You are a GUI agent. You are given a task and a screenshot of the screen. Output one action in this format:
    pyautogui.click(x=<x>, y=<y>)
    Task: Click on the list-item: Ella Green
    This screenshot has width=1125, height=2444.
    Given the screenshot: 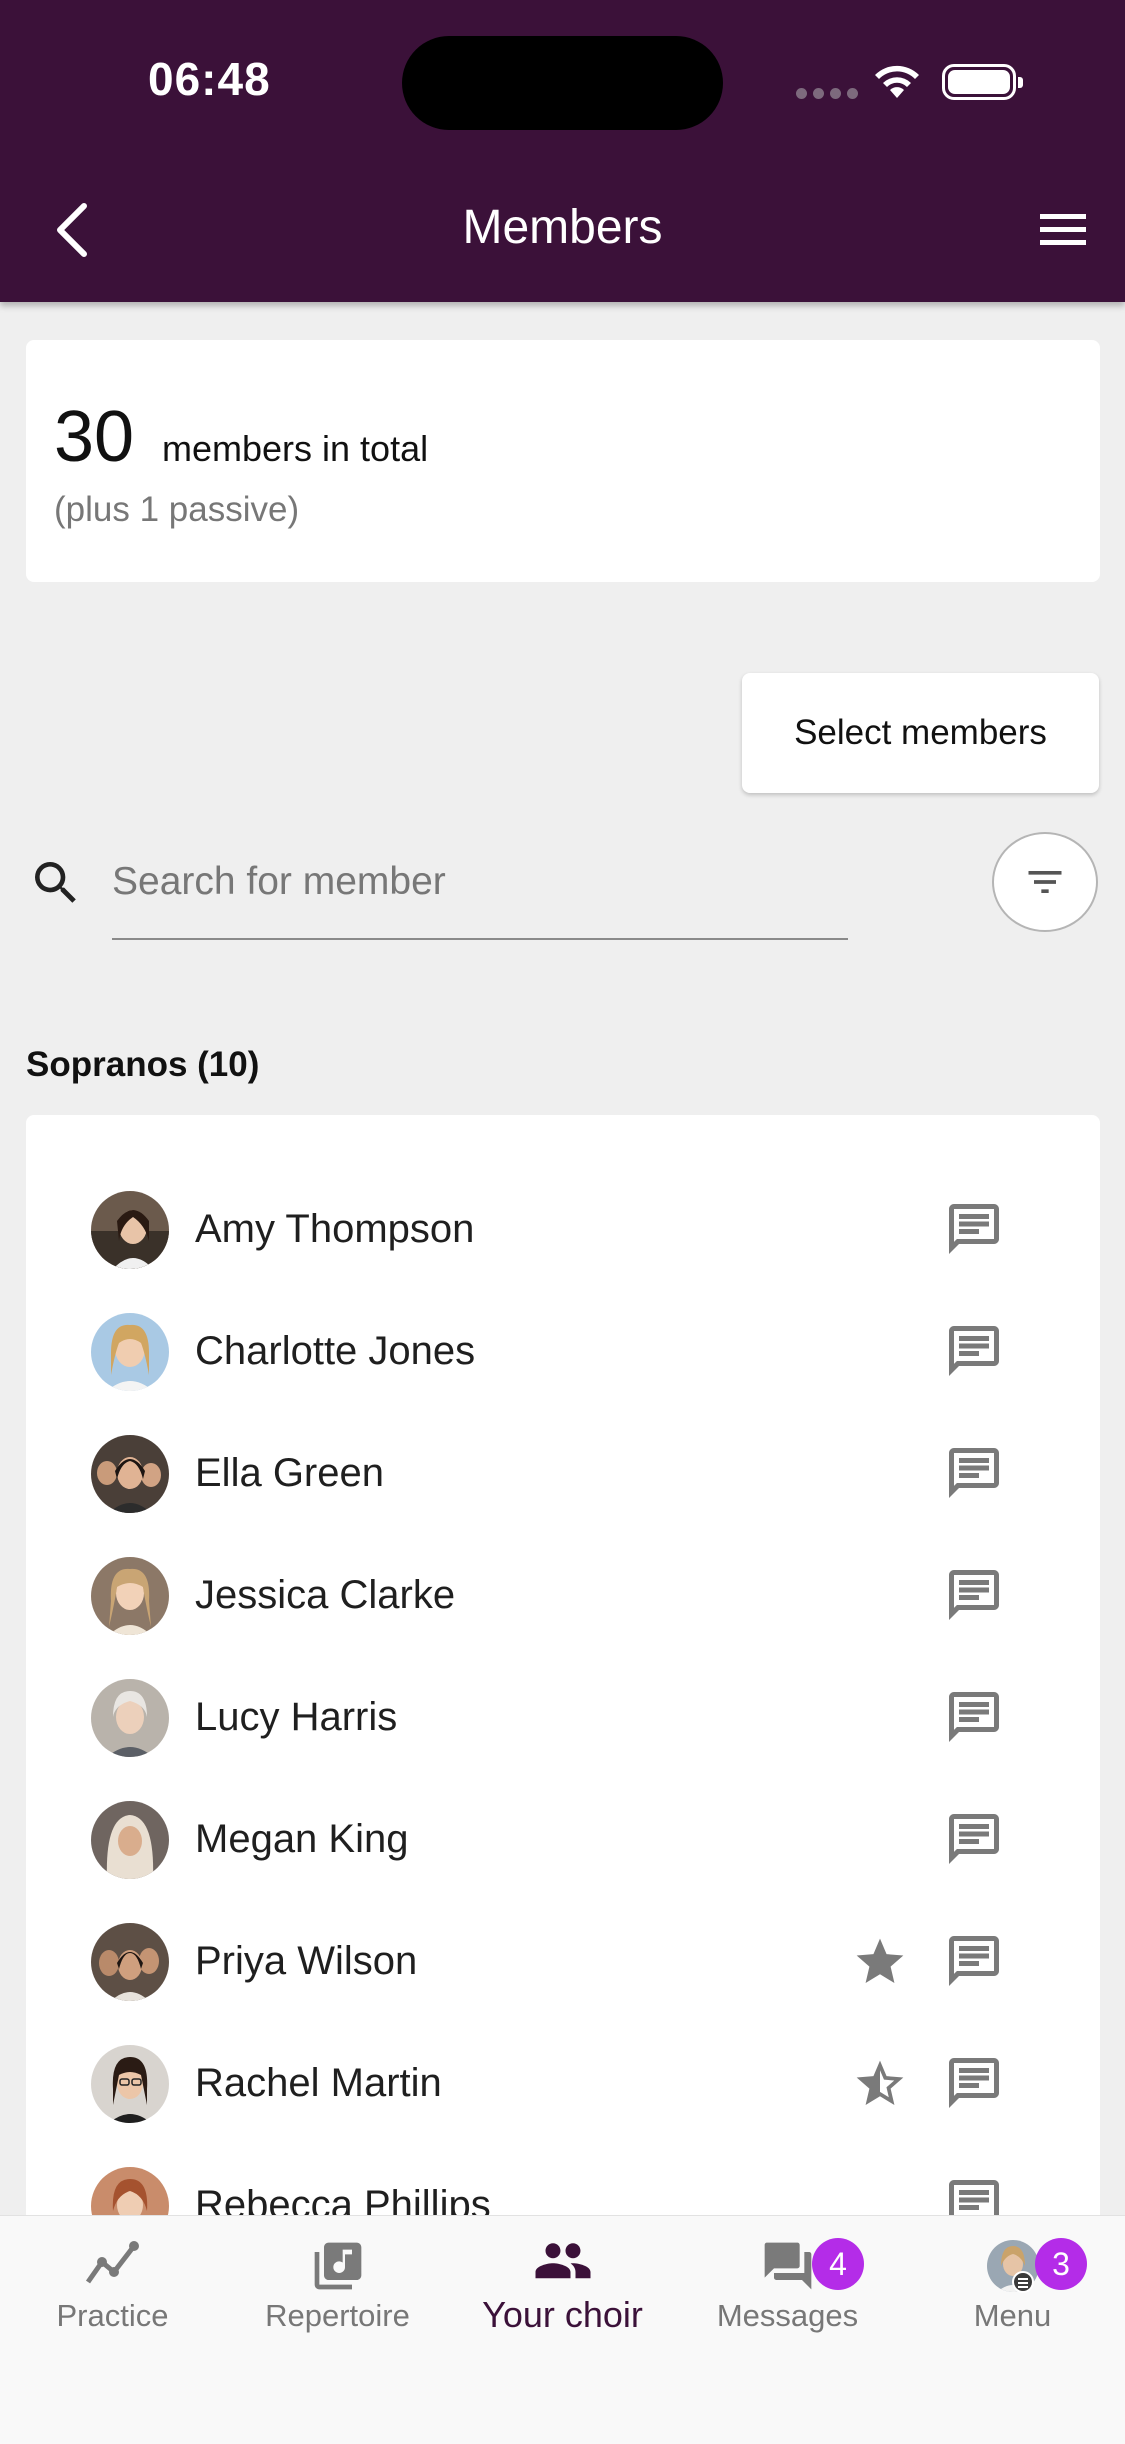 What is the action you would take?
    pyautogui.click(x=563, y=1474)
    